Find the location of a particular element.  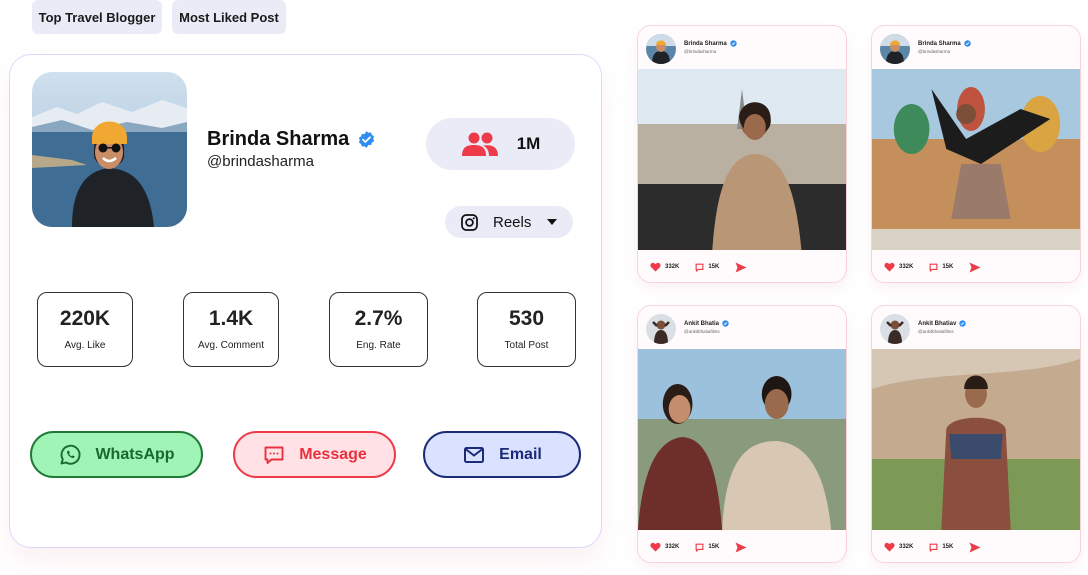

whatsapp-label: WhatsApp is located at coordinates (135, 454).